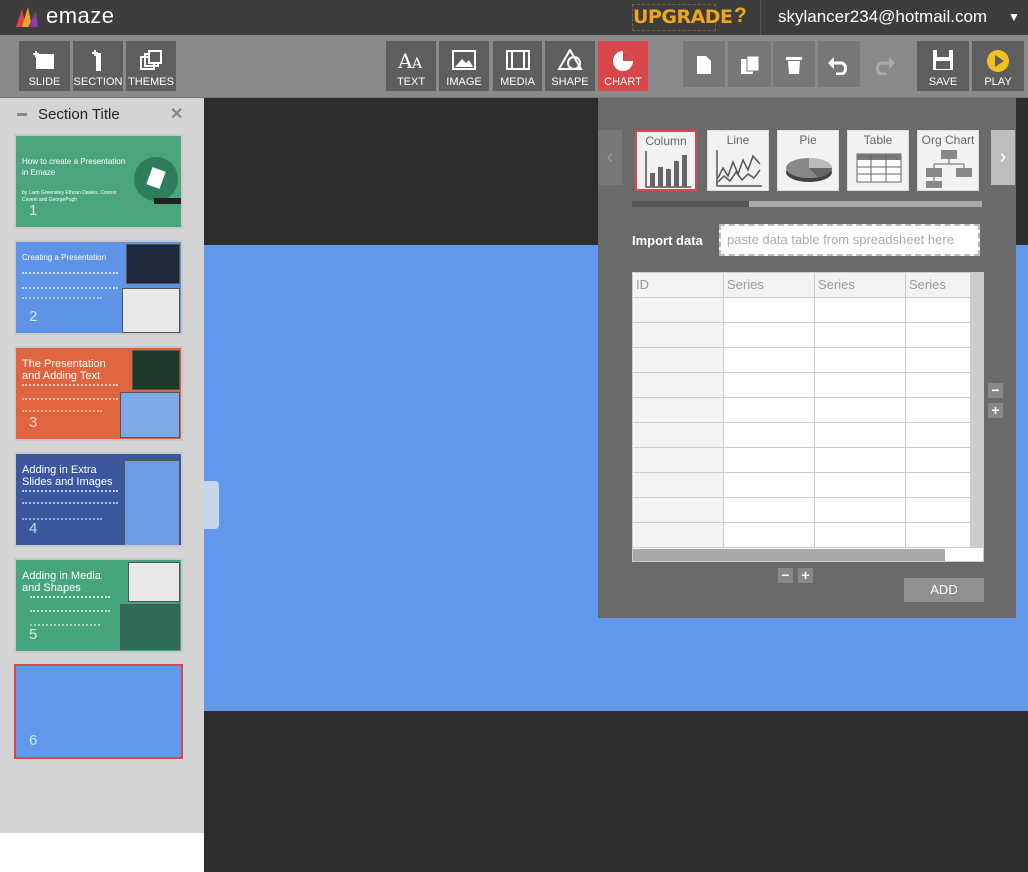 The width and height of the screenshot is (1028, 872). Describe the element at coordinates (943, 60) in the screenshot. I see `save-icon` at that location.